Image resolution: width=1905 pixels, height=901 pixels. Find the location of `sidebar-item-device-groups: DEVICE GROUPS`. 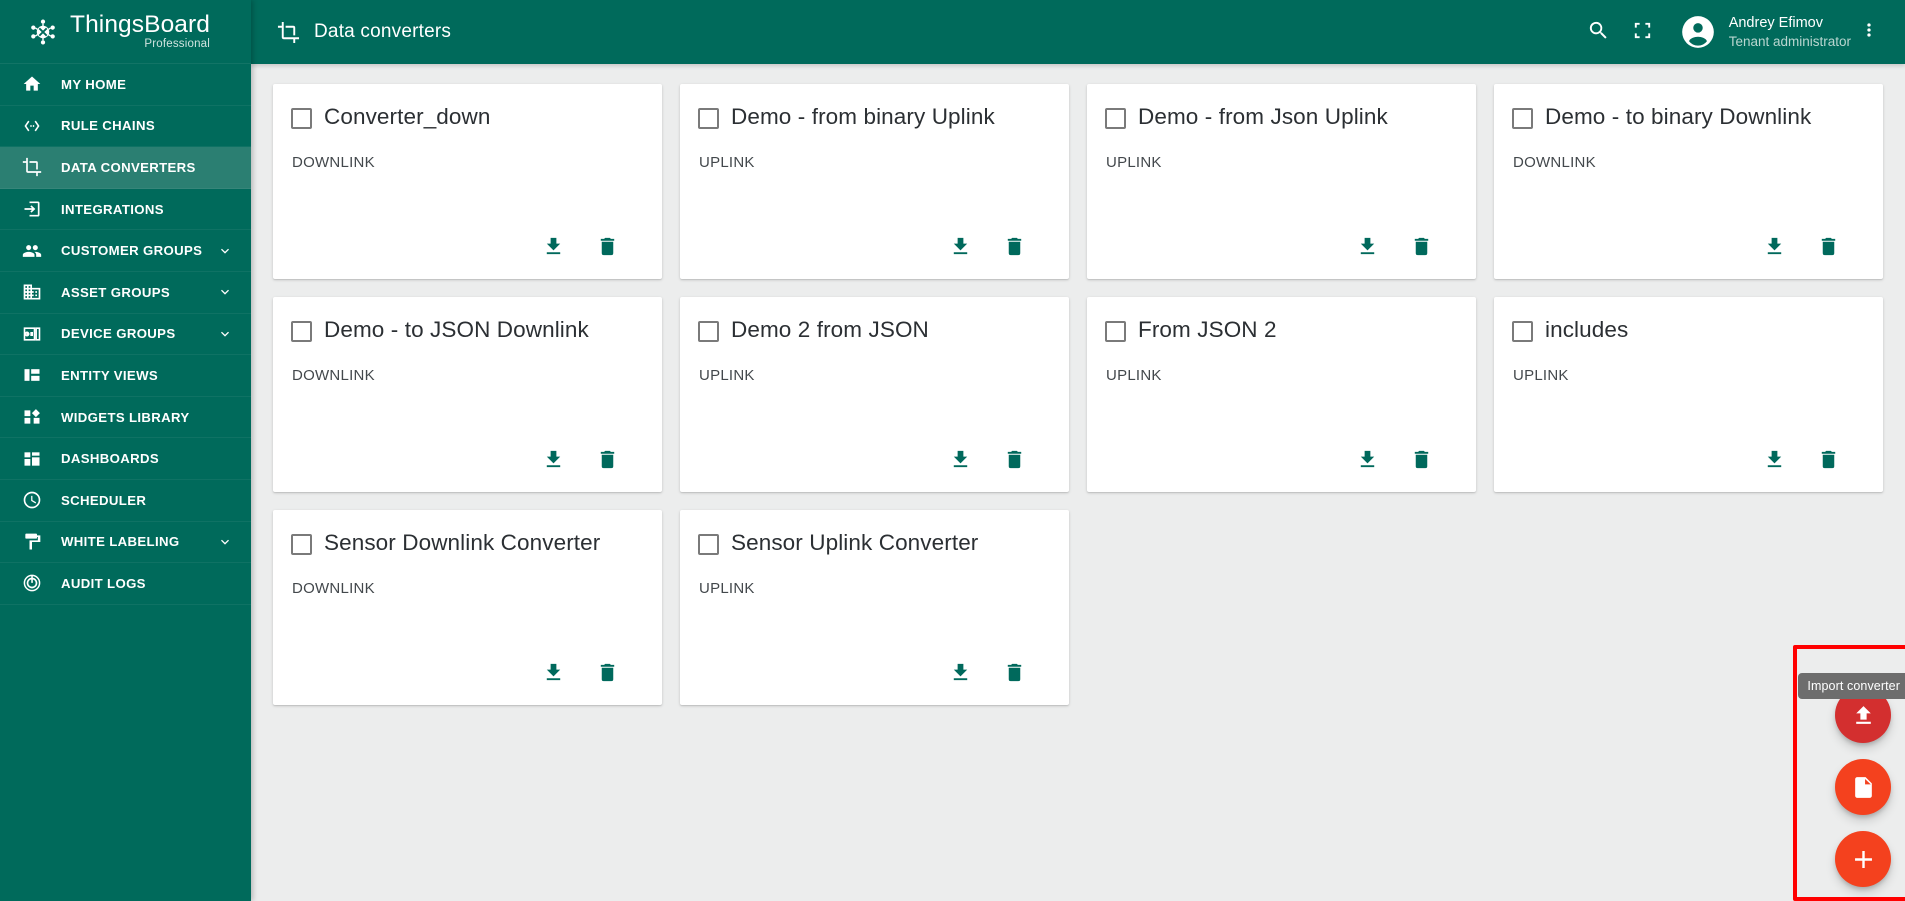

sidebar-item-device-groups: DEVICE GROUPS is located at coordinates (125, 335).